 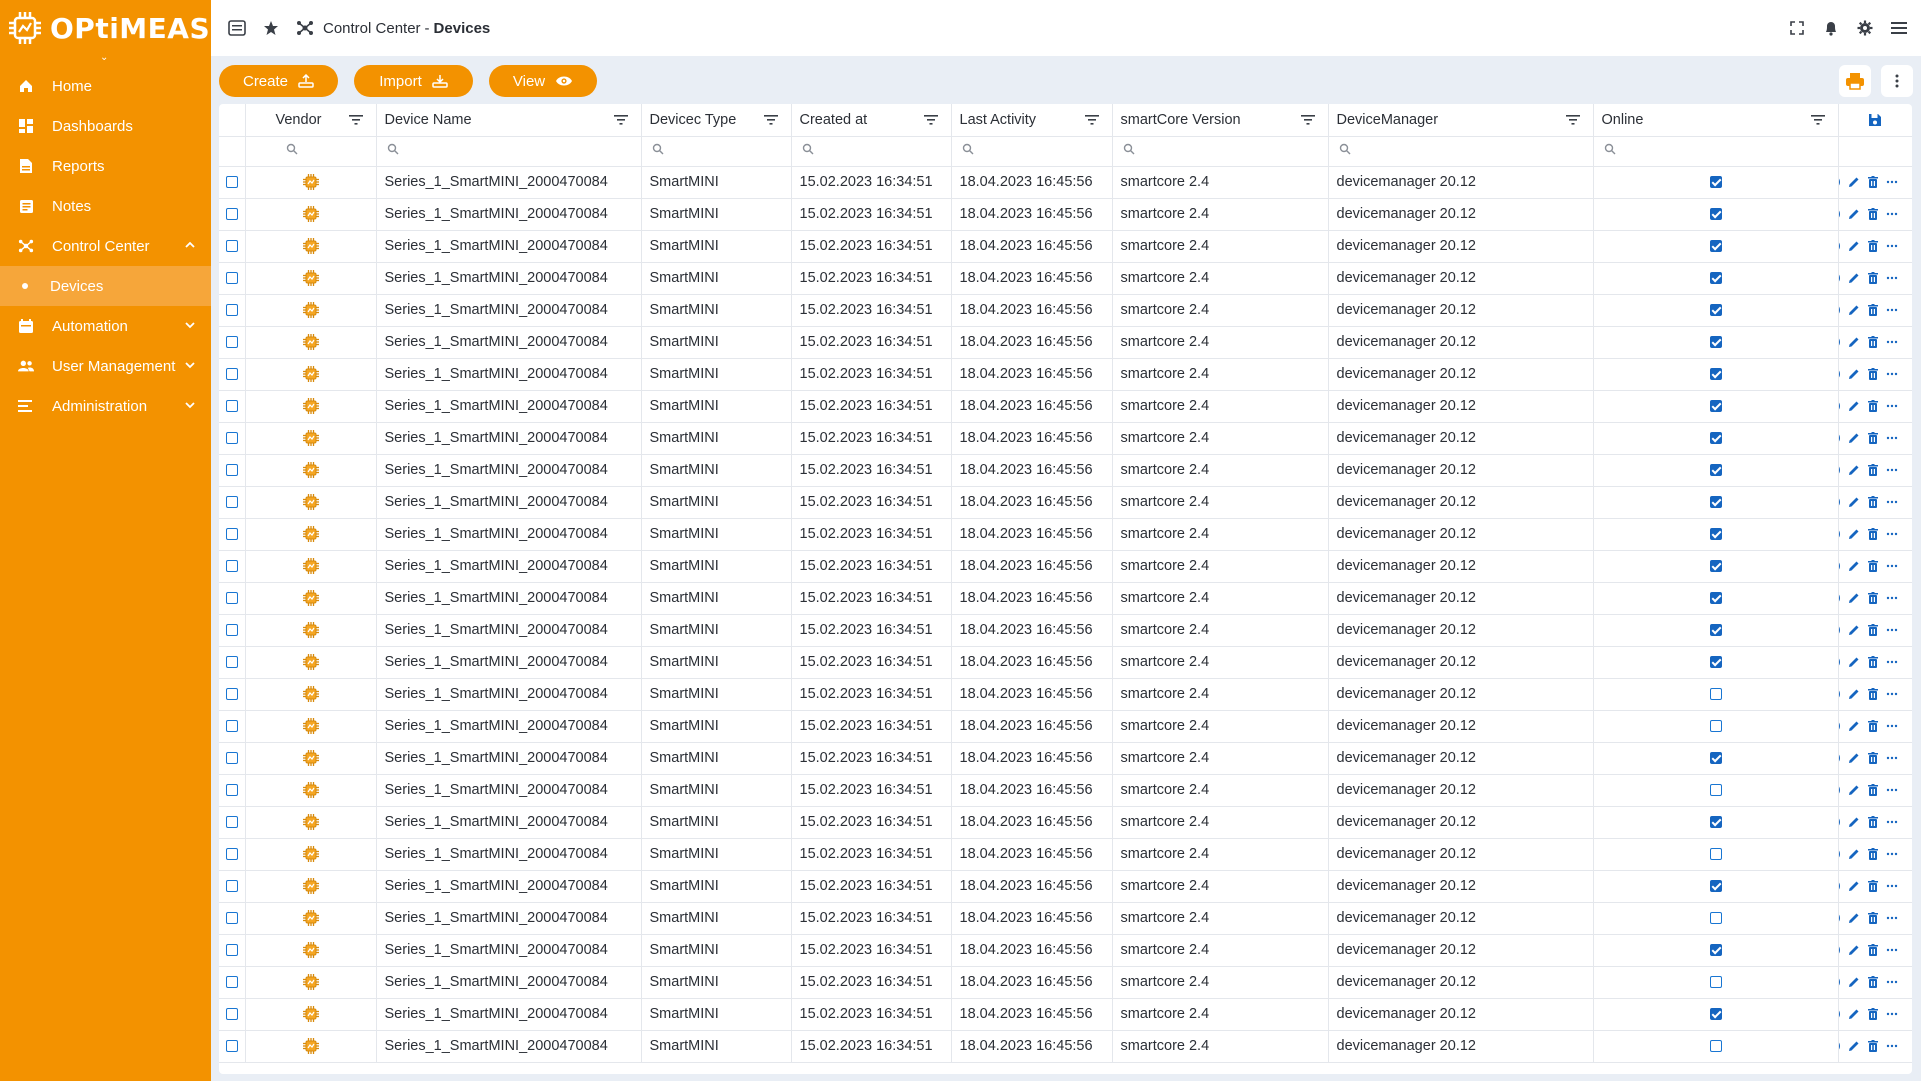 What do you see at coordinates (1461, 151) in the screenshot?
I see `search-cell-devicemanager` at bounding box center [1461, 151].